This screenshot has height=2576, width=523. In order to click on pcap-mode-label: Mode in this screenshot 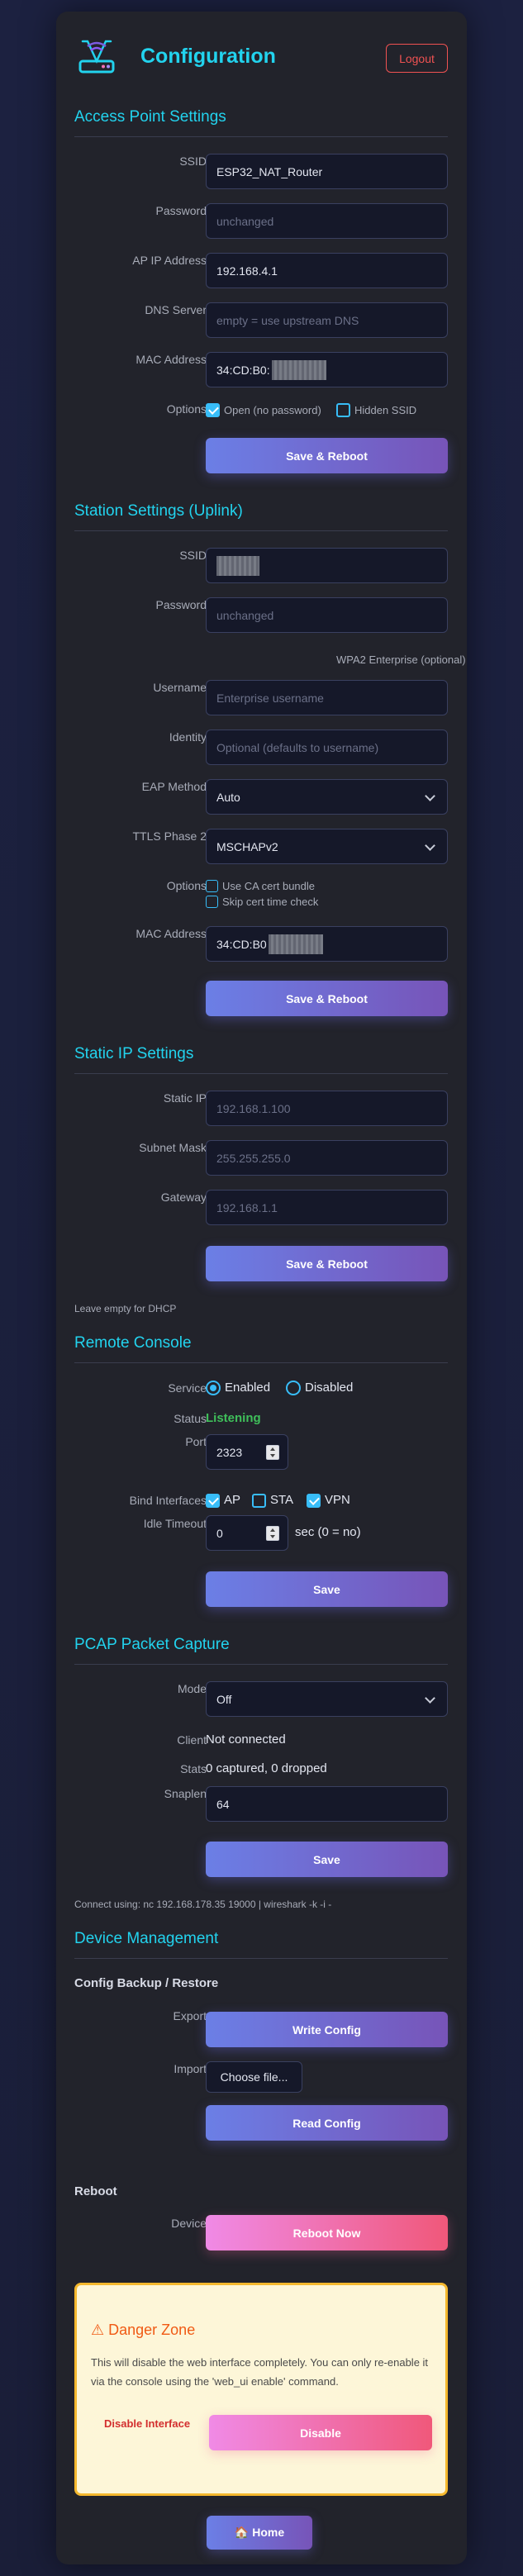, I will do `click(192, 1688)`.